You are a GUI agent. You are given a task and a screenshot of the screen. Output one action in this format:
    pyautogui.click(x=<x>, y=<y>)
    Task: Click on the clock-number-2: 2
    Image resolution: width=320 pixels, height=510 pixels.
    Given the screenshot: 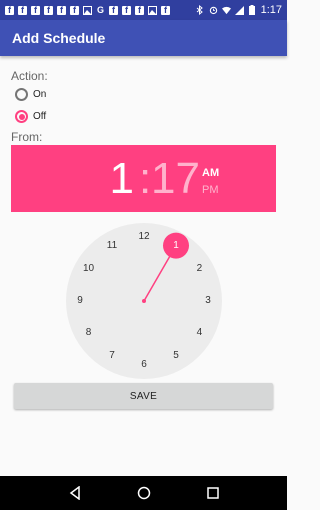 What is the action you would take?
    pyautogui.click(x=199, y=269)
    